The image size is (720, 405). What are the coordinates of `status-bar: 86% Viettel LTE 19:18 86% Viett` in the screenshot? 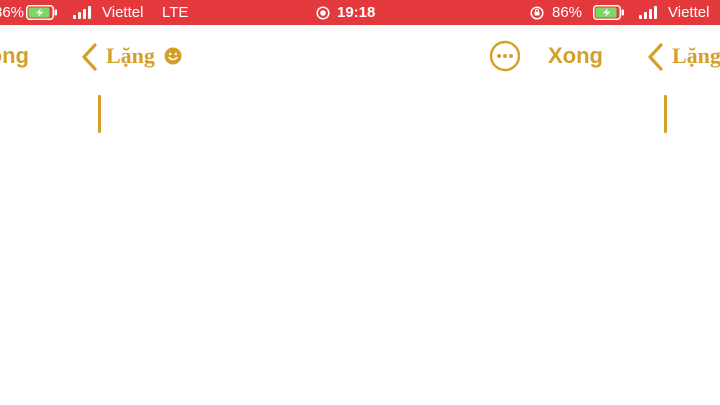 It's located at (360, 12).